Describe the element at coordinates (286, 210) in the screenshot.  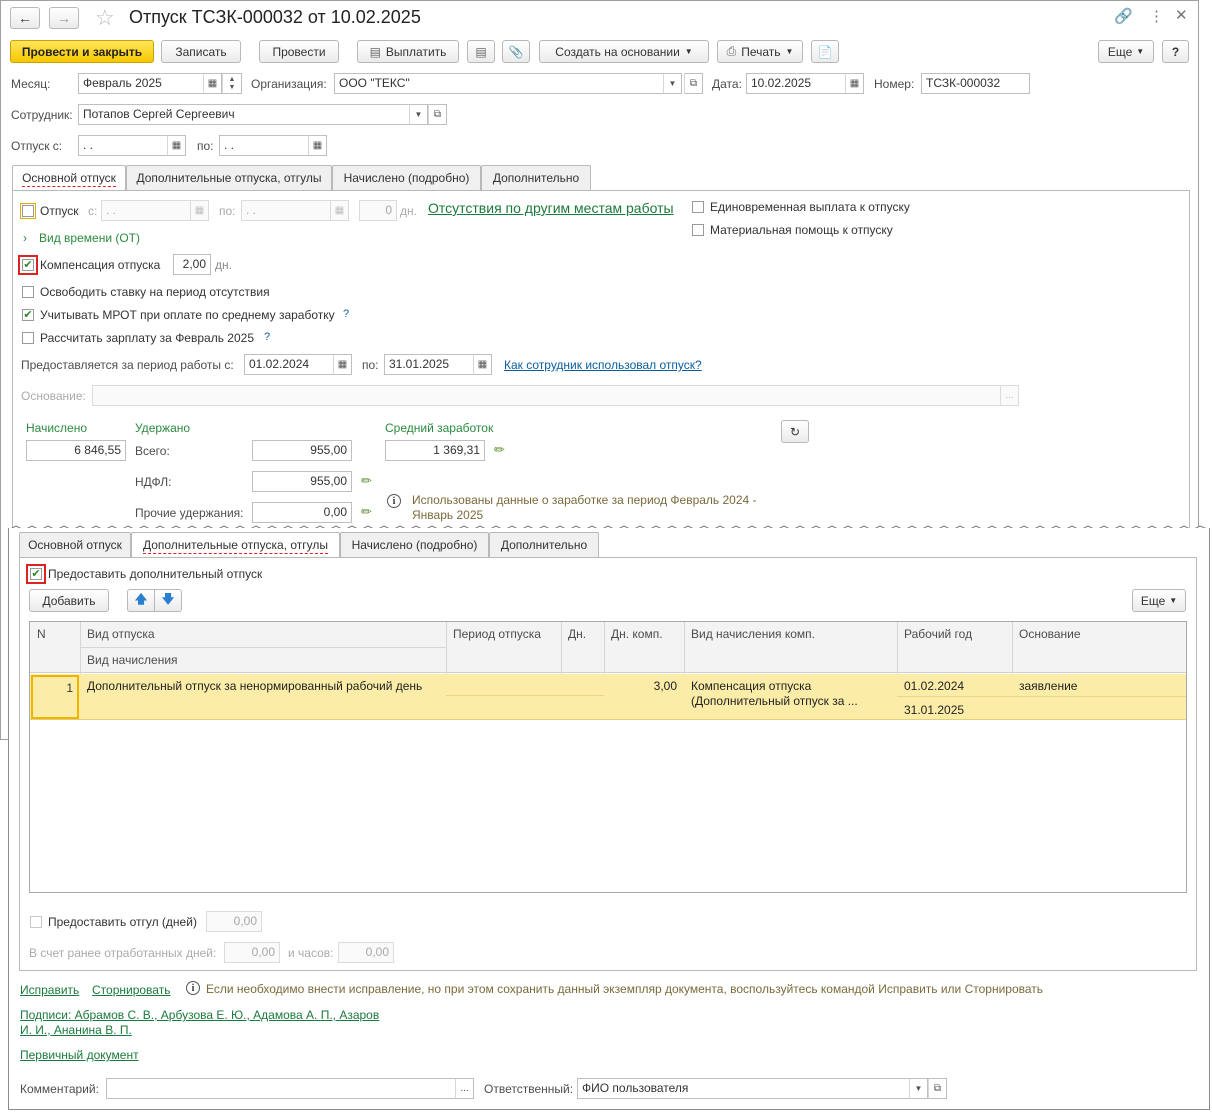
I see `vacation-sub-to-field: . .` at that location.